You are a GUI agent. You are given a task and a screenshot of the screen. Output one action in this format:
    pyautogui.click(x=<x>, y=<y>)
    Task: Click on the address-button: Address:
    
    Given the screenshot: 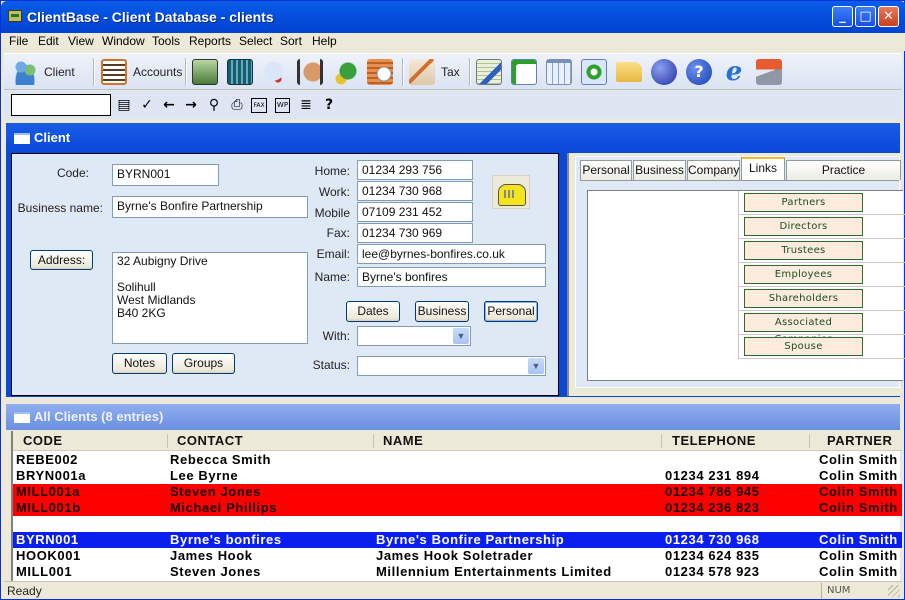 What is the action you would take?
    pyautogui.click(x=61, y=260)
    